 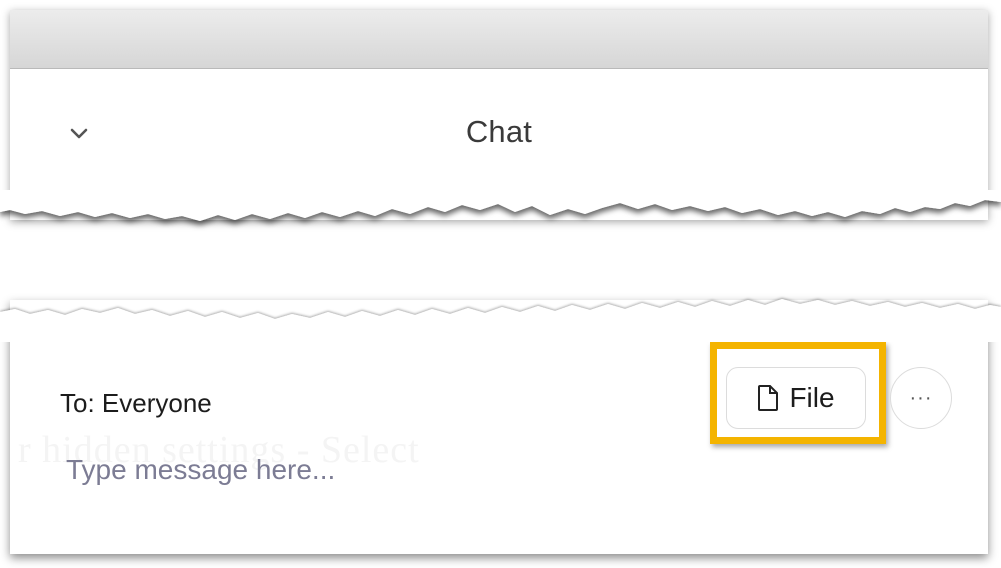 What do you see at coordinates (768, 398) in the screenshot?
I see `file-icon` at bounding box center [768, 398].